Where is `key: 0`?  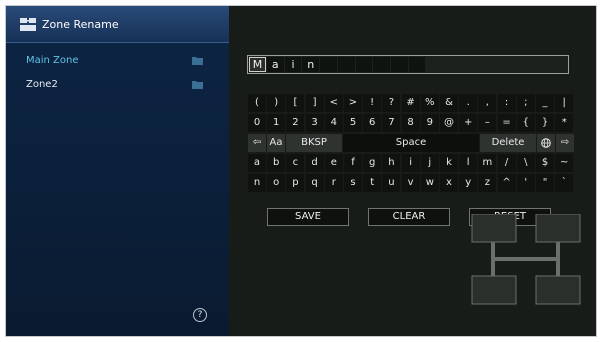 key: 0 is located at coordinates (257, 123).